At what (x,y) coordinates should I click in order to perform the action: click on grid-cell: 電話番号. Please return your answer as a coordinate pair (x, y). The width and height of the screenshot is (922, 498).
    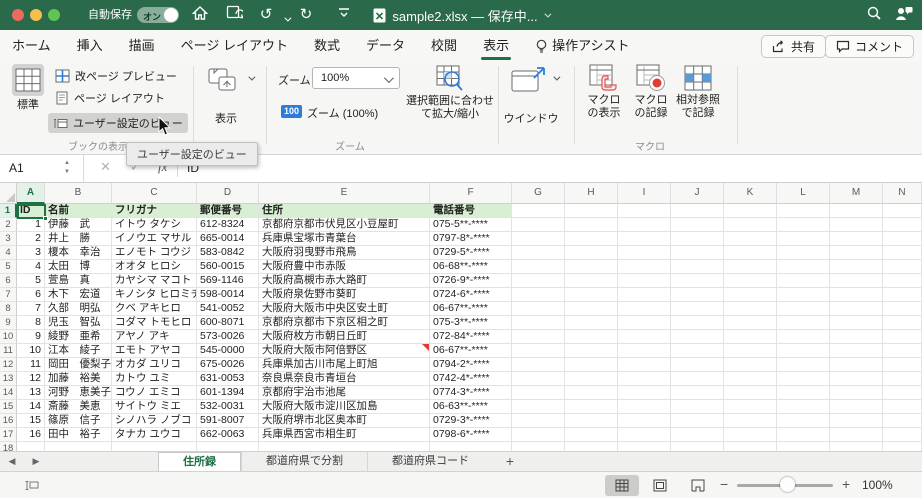
    Looking at the image, I should click on (471, 211).